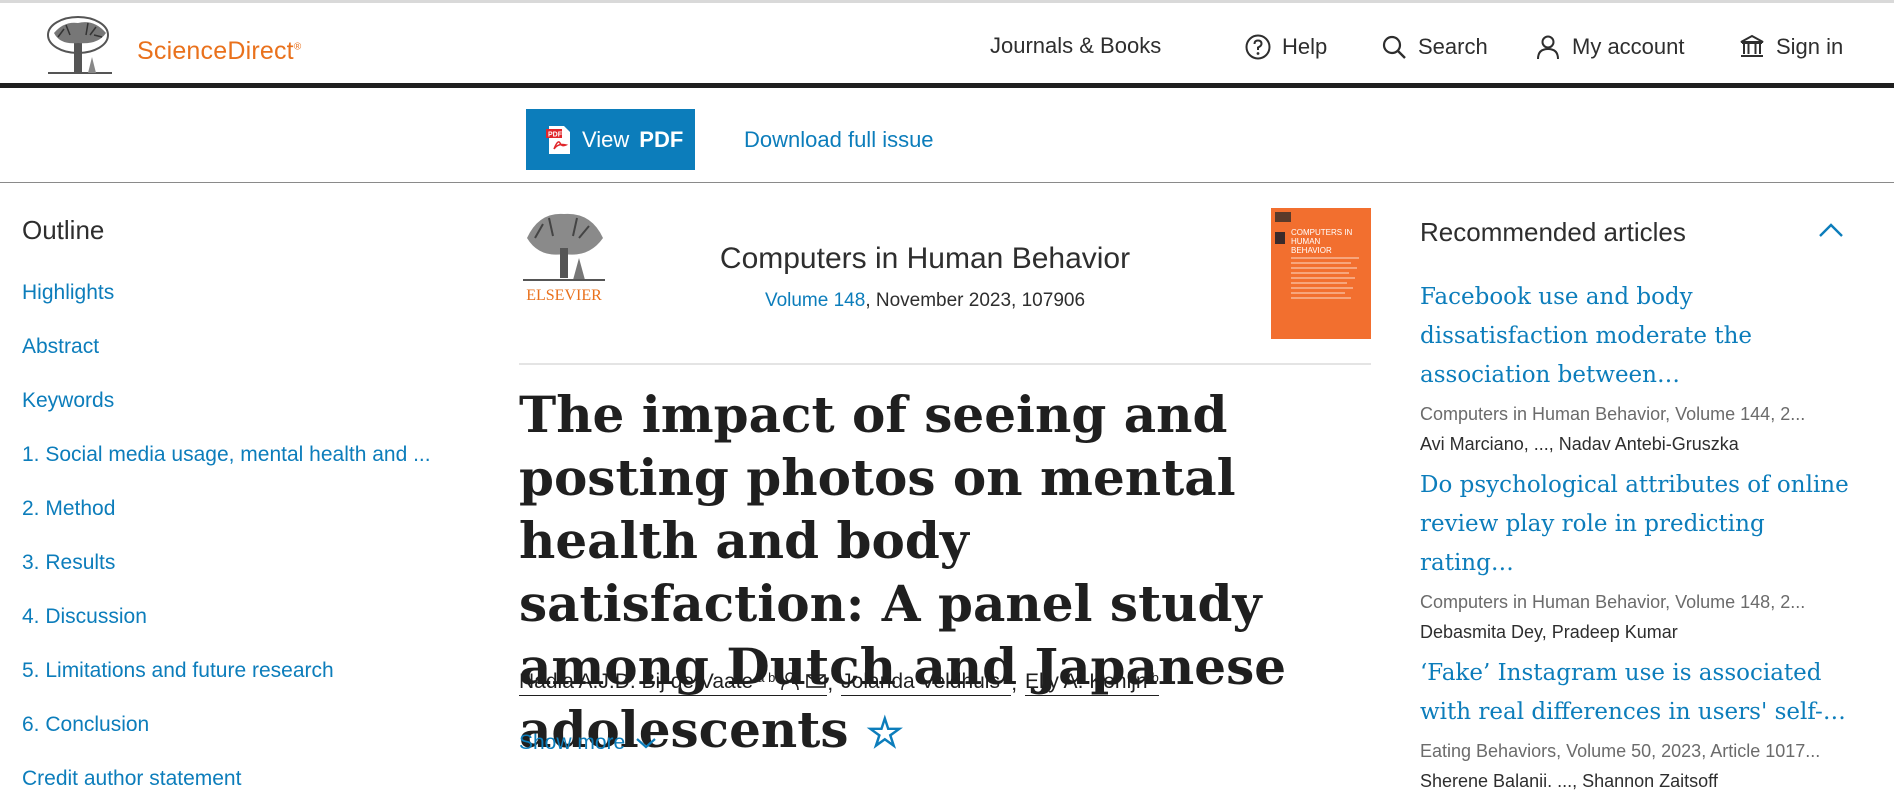 The height and width of the screenshot is (795, 1894). What do you see at coordinates (839, 140) in the screenshot?
I see `download-full-issue-link: Download full issue` at bounding box center [839, 140].